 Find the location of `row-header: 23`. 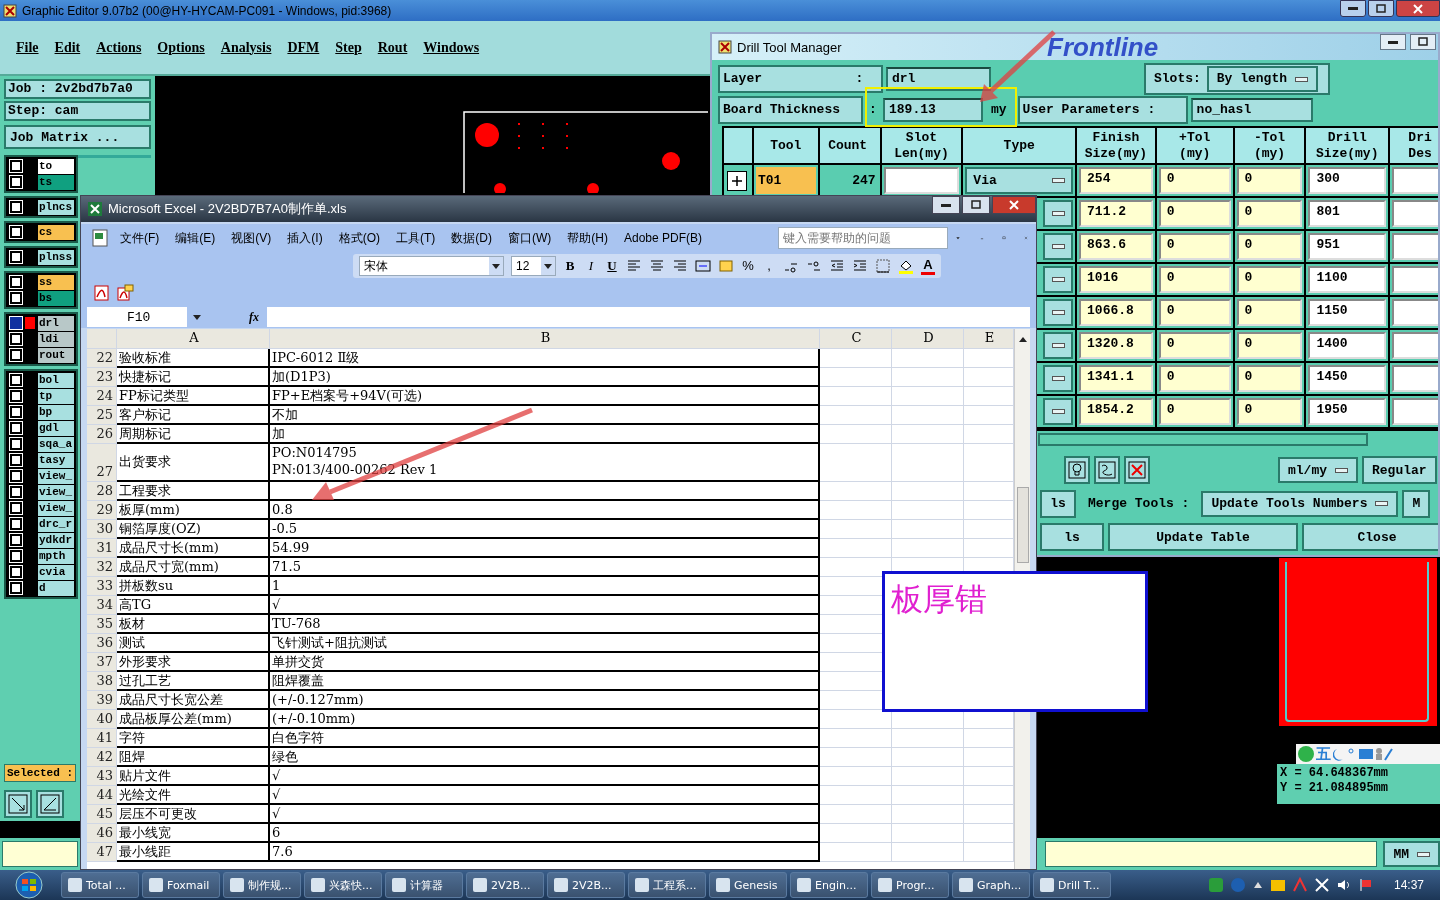

row-header: 23 is located at coordinates (102, 377).